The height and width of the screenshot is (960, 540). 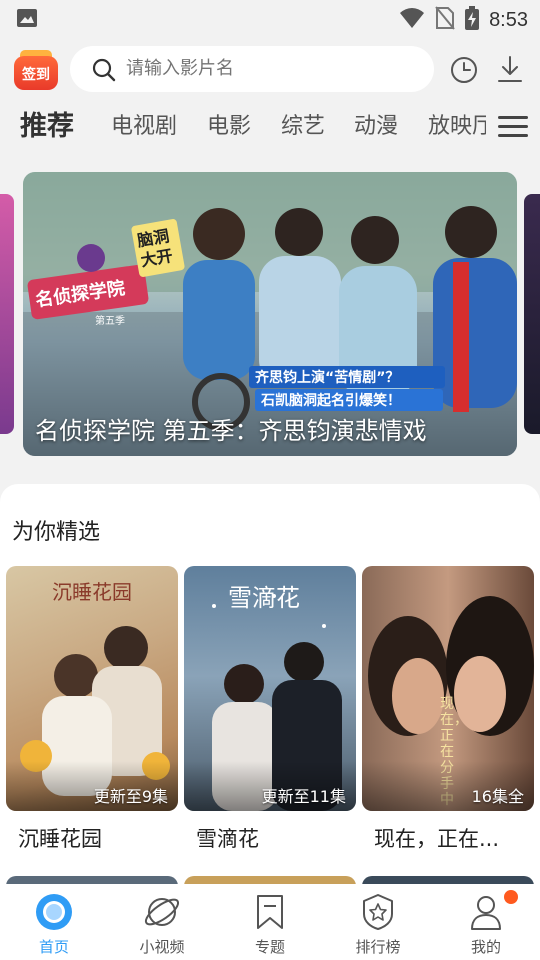 I want to click on nav-profile: 我的, so click(x=486, y=922).